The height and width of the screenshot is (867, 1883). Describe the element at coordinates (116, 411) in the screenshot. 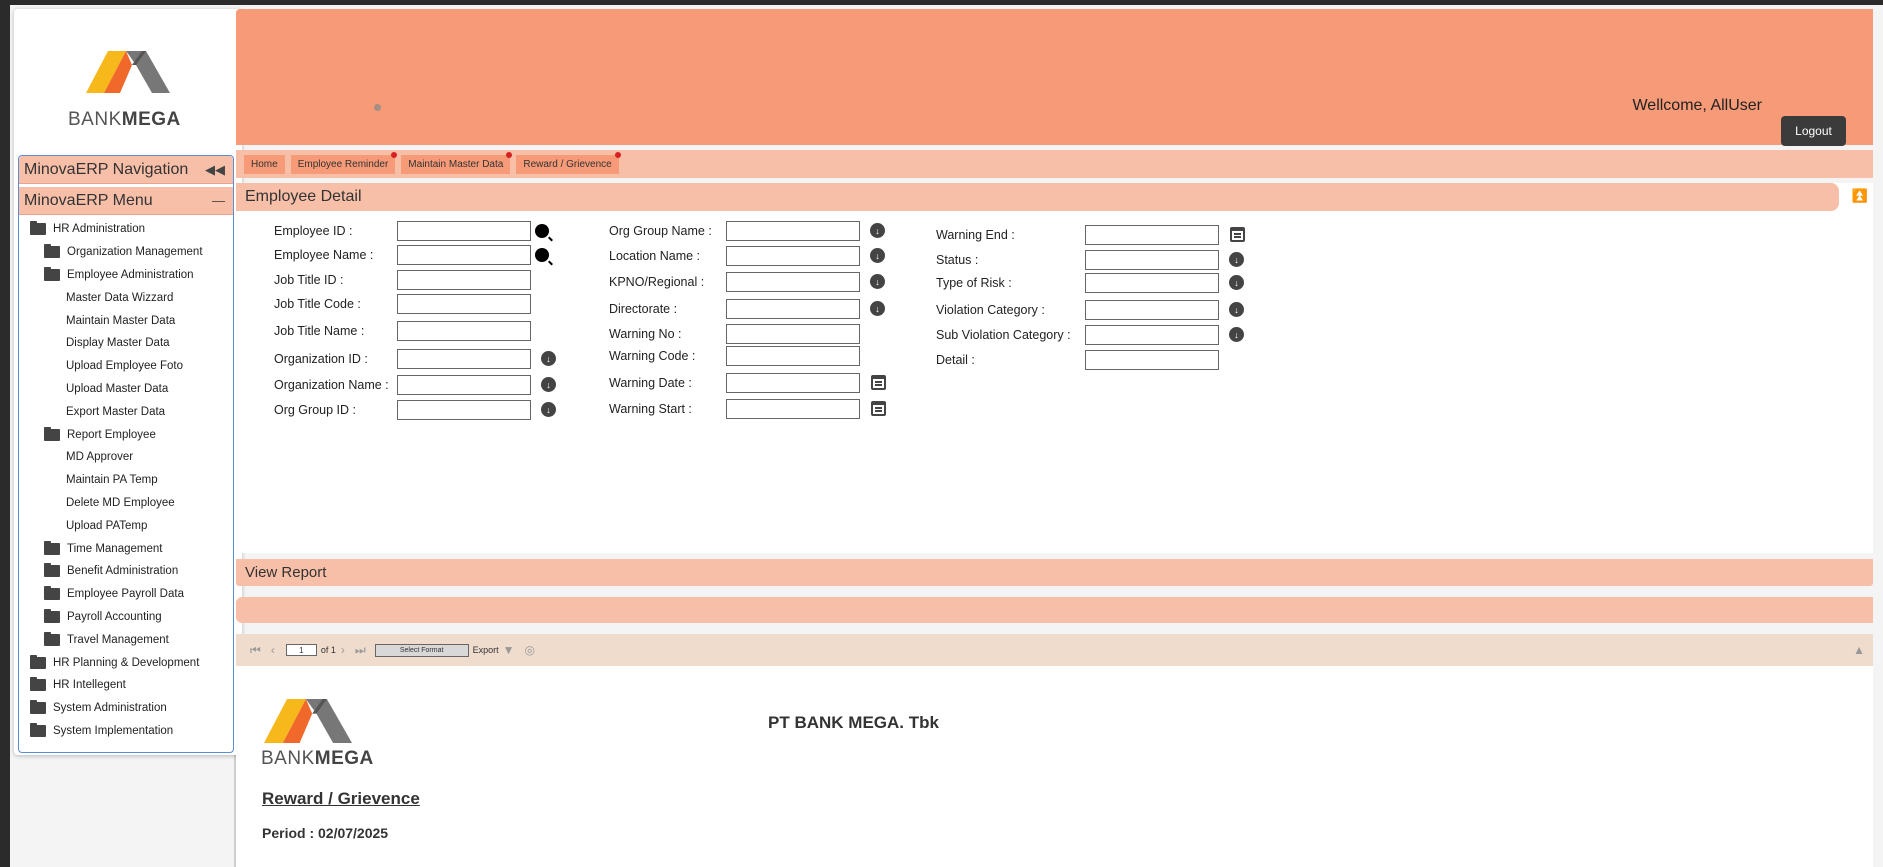

I see `menu-item-label: Export Master Data` at that location.